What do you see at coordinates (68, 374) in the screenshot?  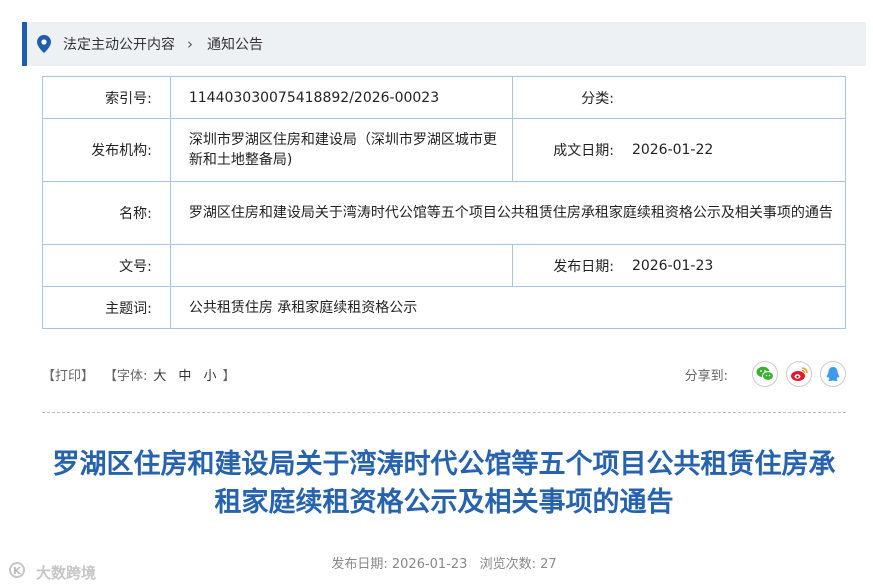 I see `print-button: 【打印】` at bounding box center [68, 374].